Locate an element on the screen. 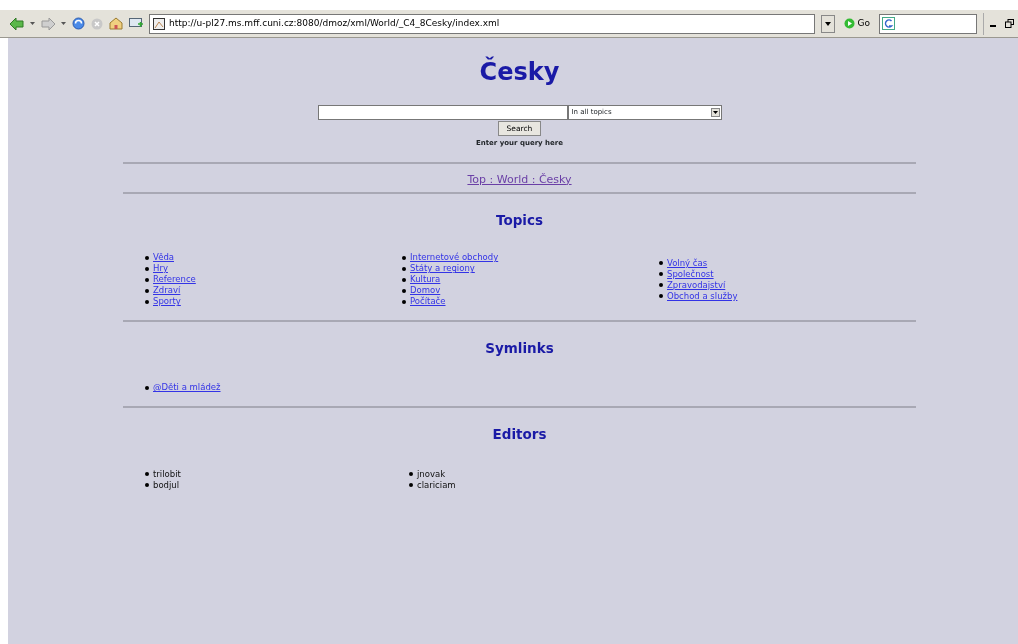  breadcrumb-link: Top : World : Česky is located at coordinates (519, 178).